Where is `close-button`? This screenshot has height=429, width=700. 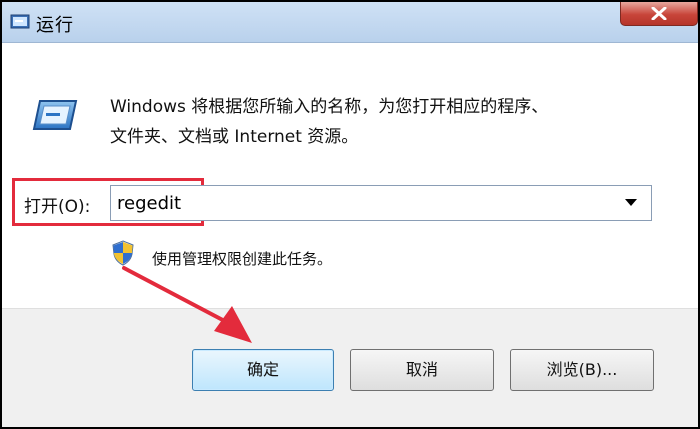
close-button is located at coordinates (659, 14).